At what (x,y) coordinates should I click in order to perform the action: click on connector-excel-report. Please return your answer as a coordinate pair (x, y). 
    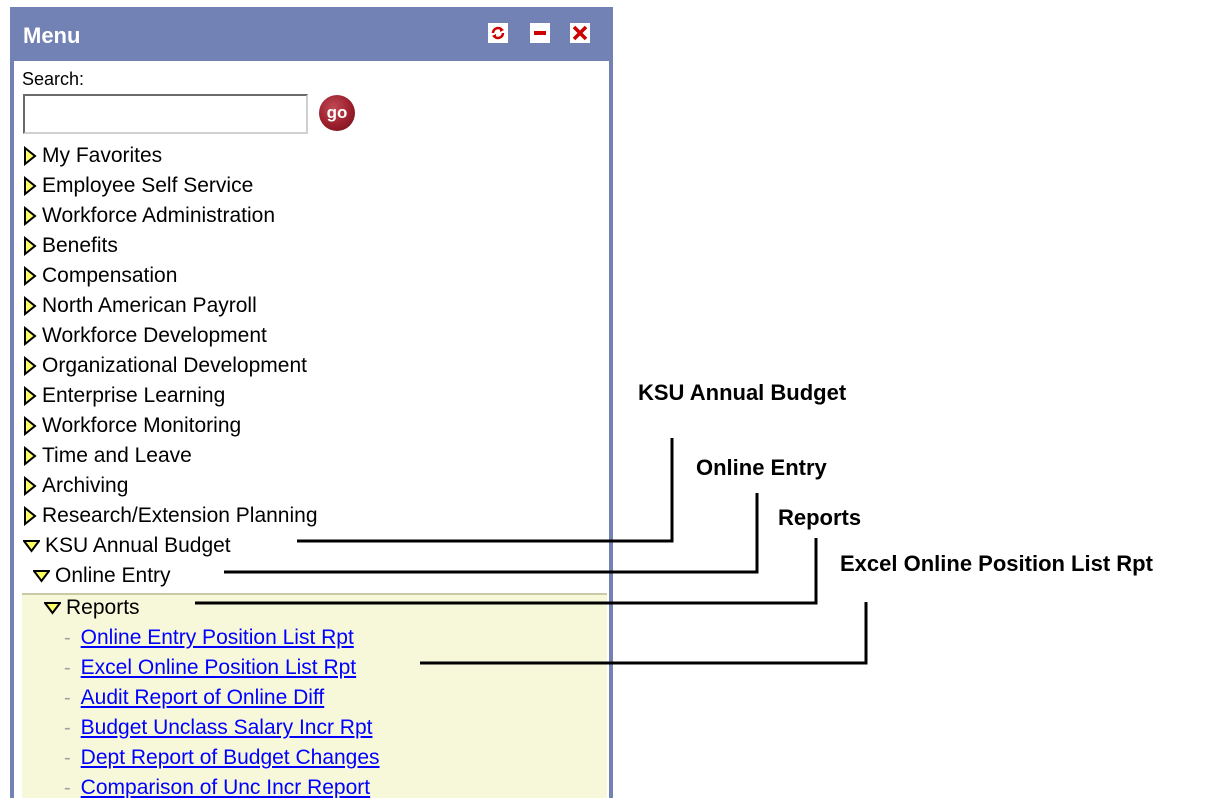
    Looking at the image, I should click on (644, 633).